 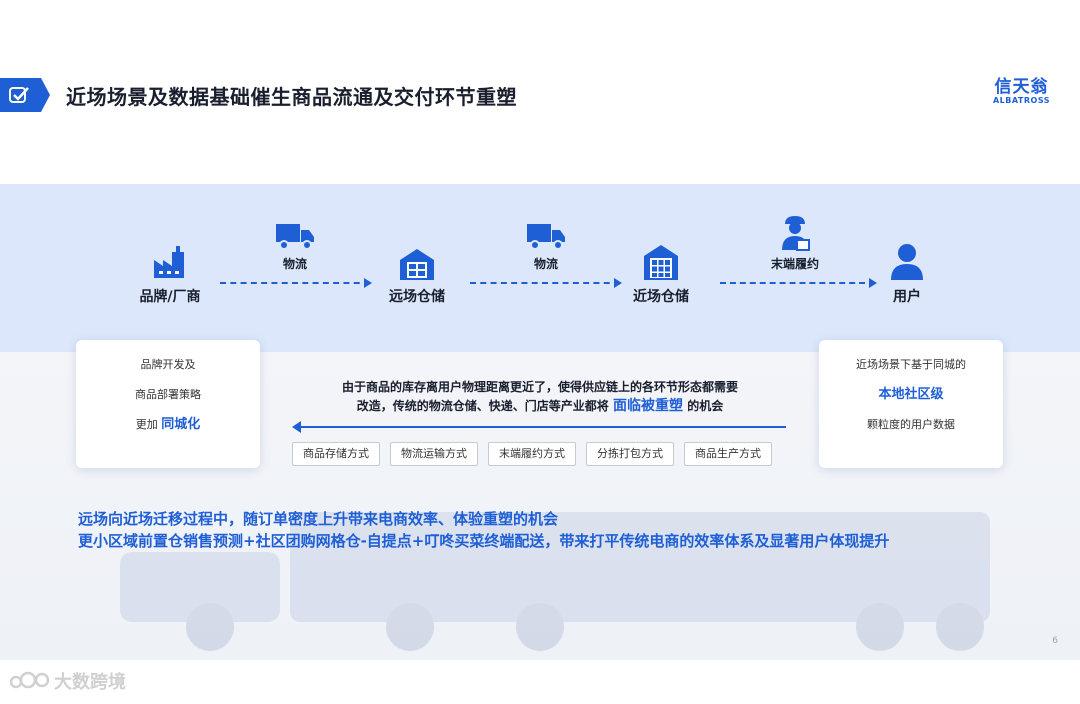 What do you see at coordinates (19, 95) in the screenshot?
I see `check-badge-icon` at bounding box center [19, 95].